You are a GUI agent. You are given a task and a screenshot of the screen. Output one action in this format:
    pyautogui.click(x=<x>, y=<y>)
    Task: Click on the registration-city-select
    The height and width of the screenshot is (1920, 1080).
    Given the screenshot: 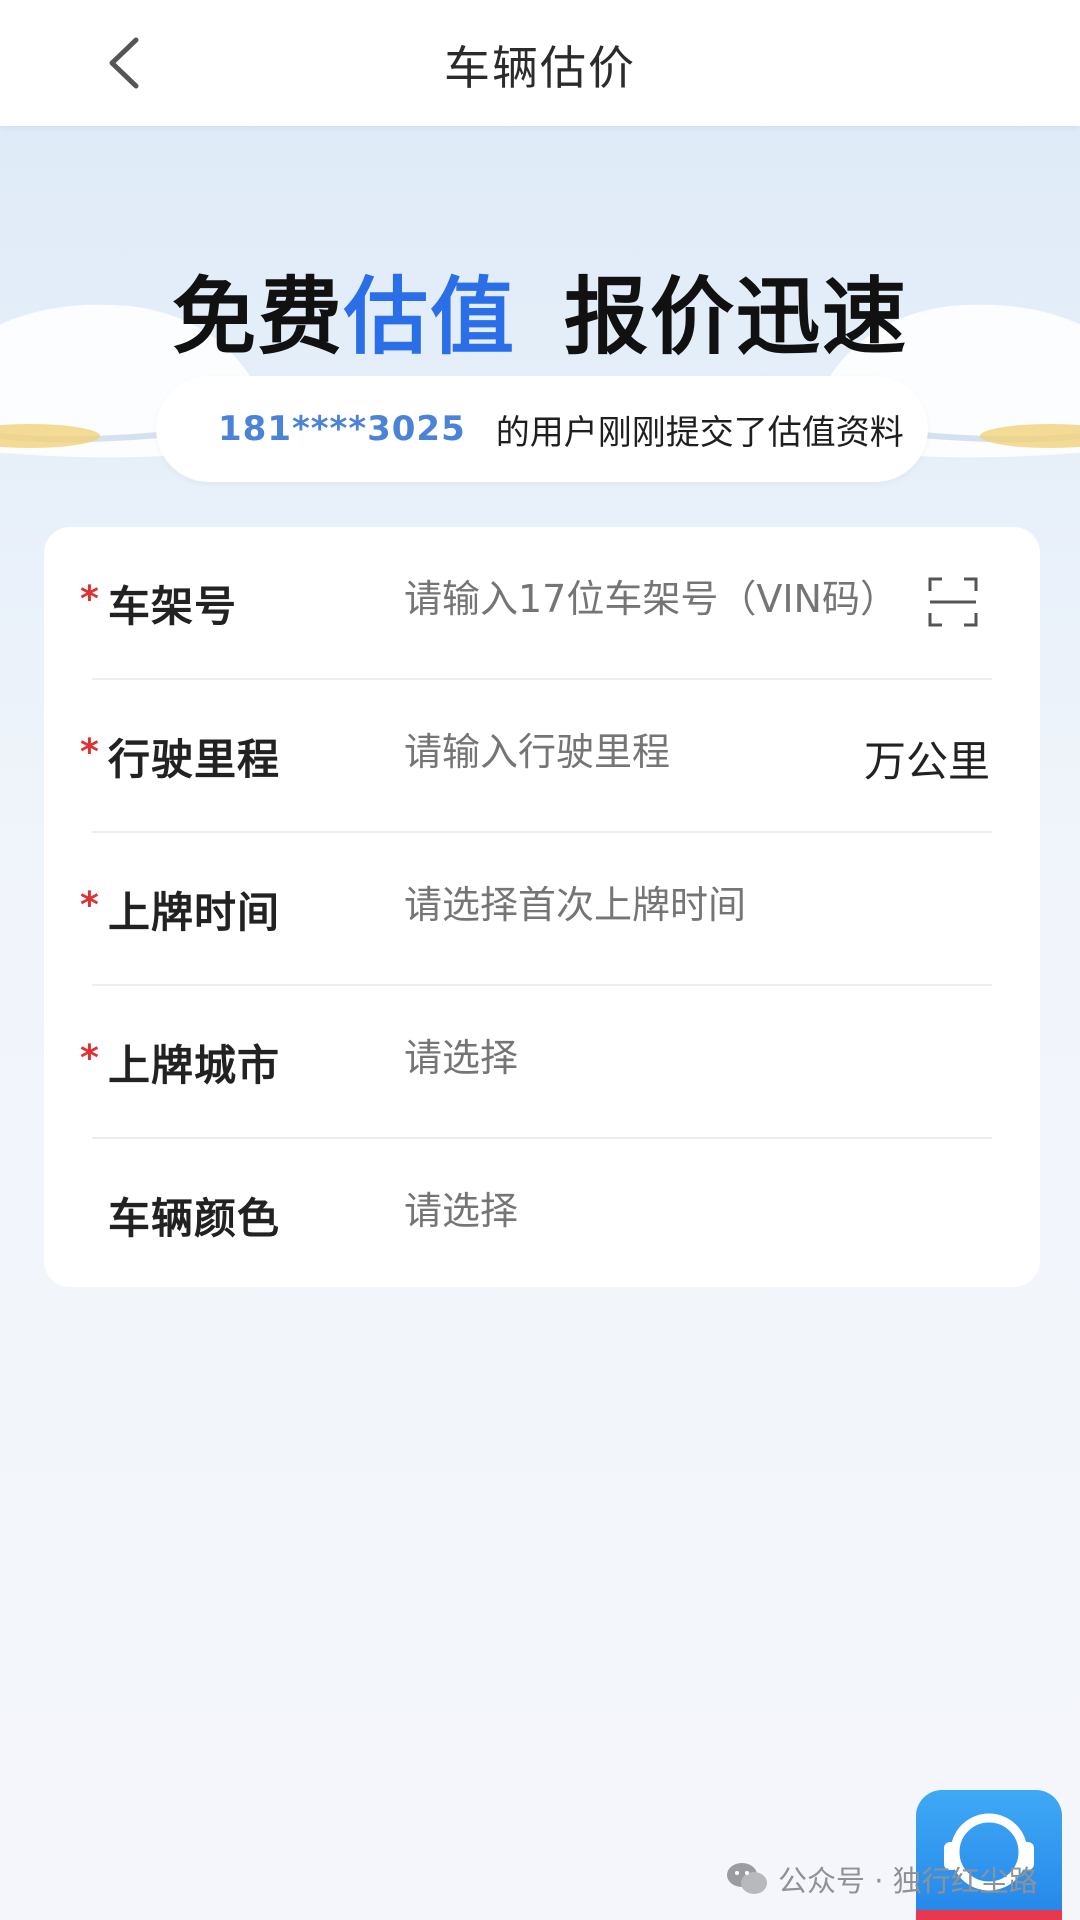 What is the action you would take?
    pyautogui.click(x=654, y=1058)
    